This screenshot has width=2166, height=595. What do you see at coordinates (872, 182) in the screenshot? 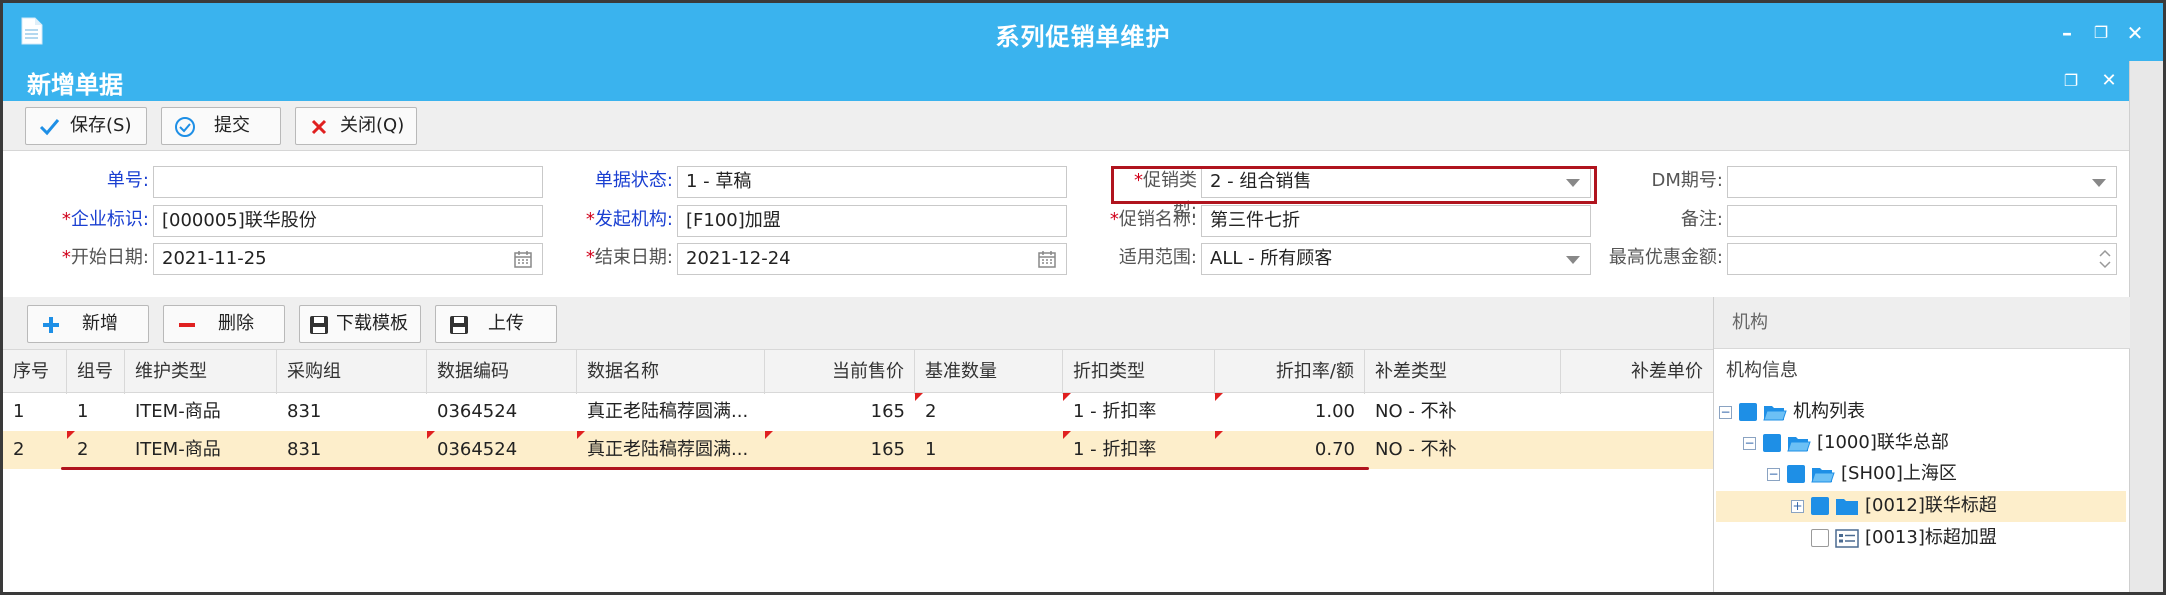
I see `status-field: 1 - 草稿` at bounding box center [872, 182].